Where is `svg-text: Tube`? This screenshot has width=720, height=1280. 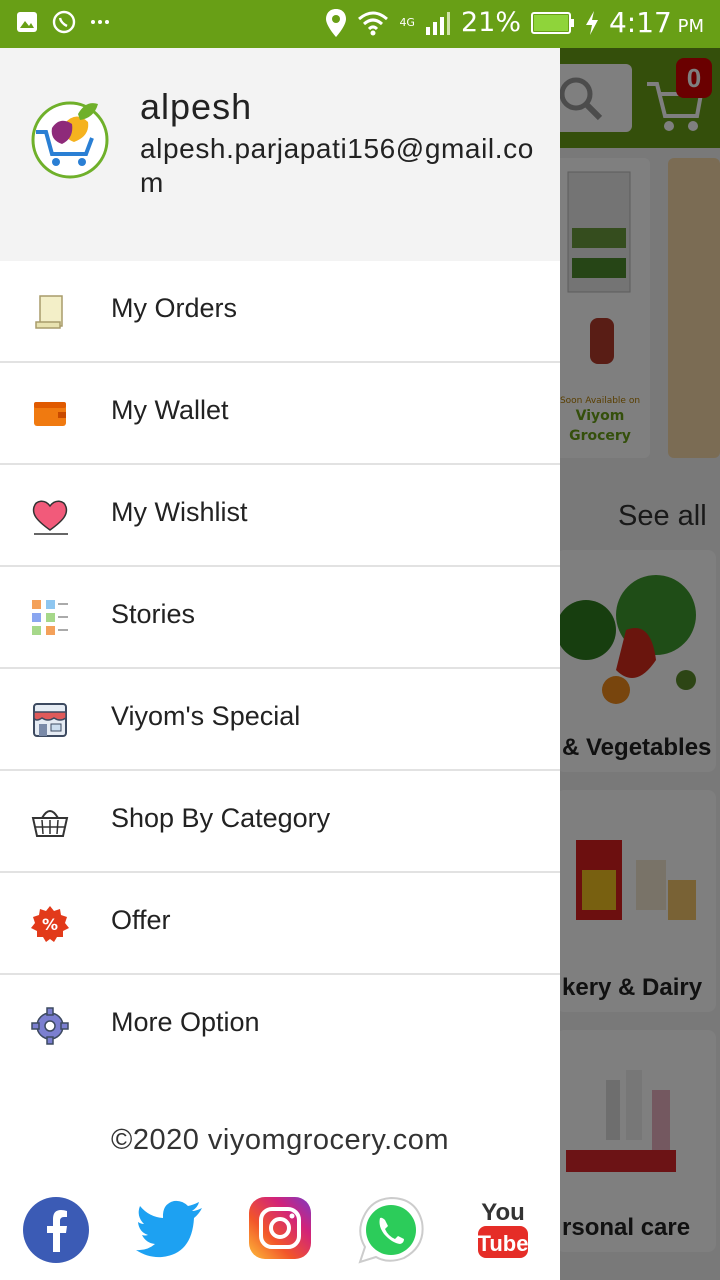
svg-text: Tube is located at coordinates (503, 1243).